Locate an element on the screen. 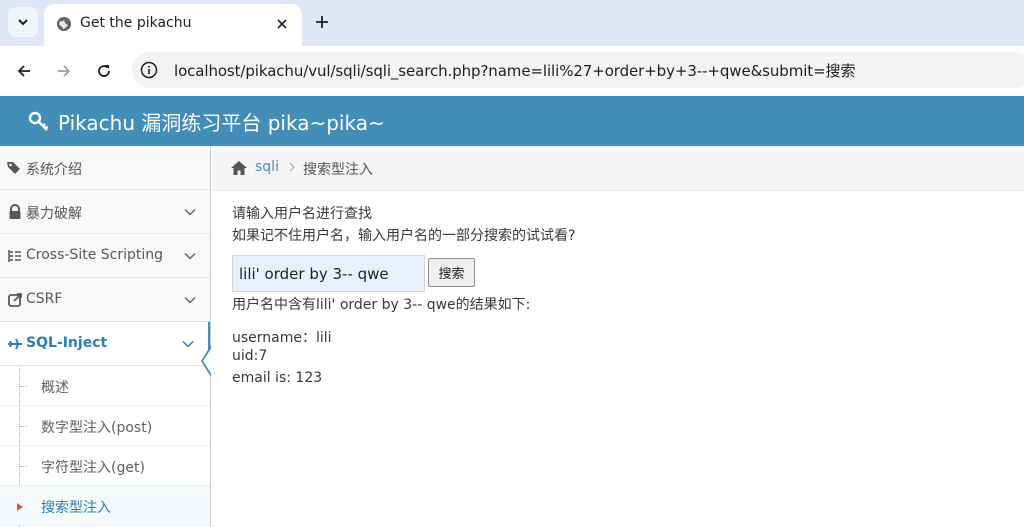  list-icon is located at coordinates (14, 256).